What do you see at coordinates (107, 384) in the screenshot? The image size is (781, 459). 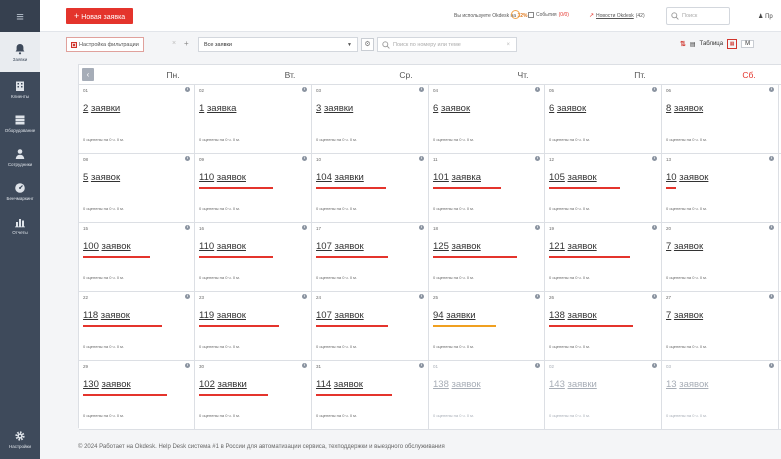 I see `request-count-link: 130 заявок` at bounding box center [107, 384].